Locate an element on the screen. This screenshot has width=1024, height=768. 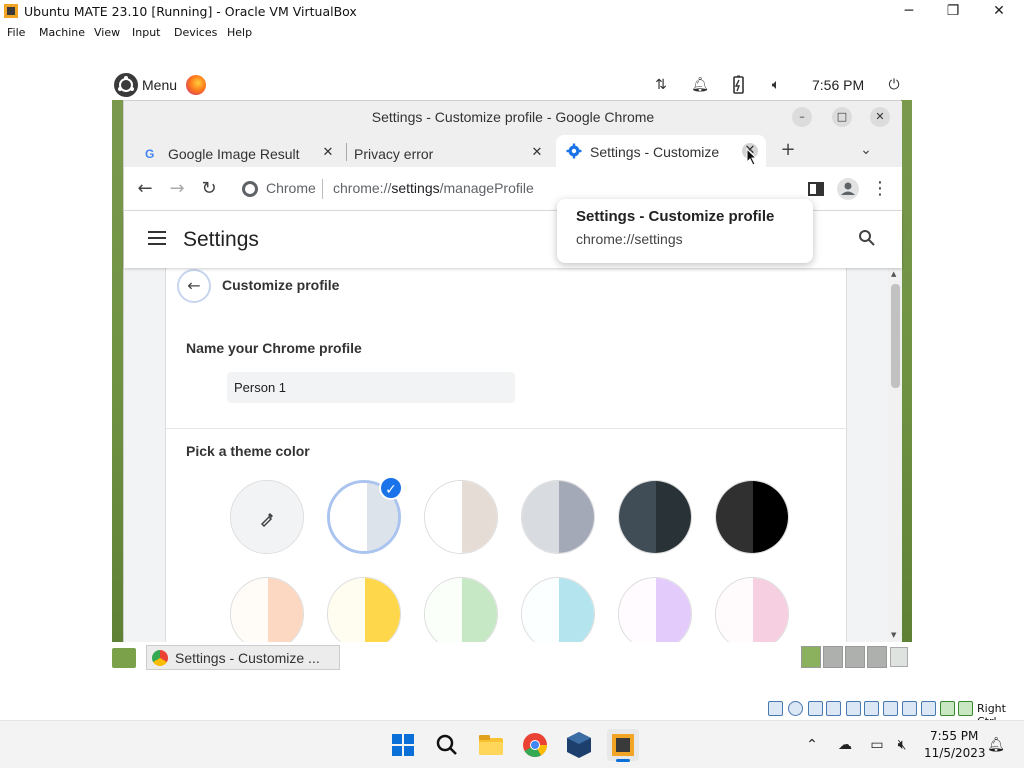
chevron-up-icon: ⌃ is located at coordinates (812, 745).